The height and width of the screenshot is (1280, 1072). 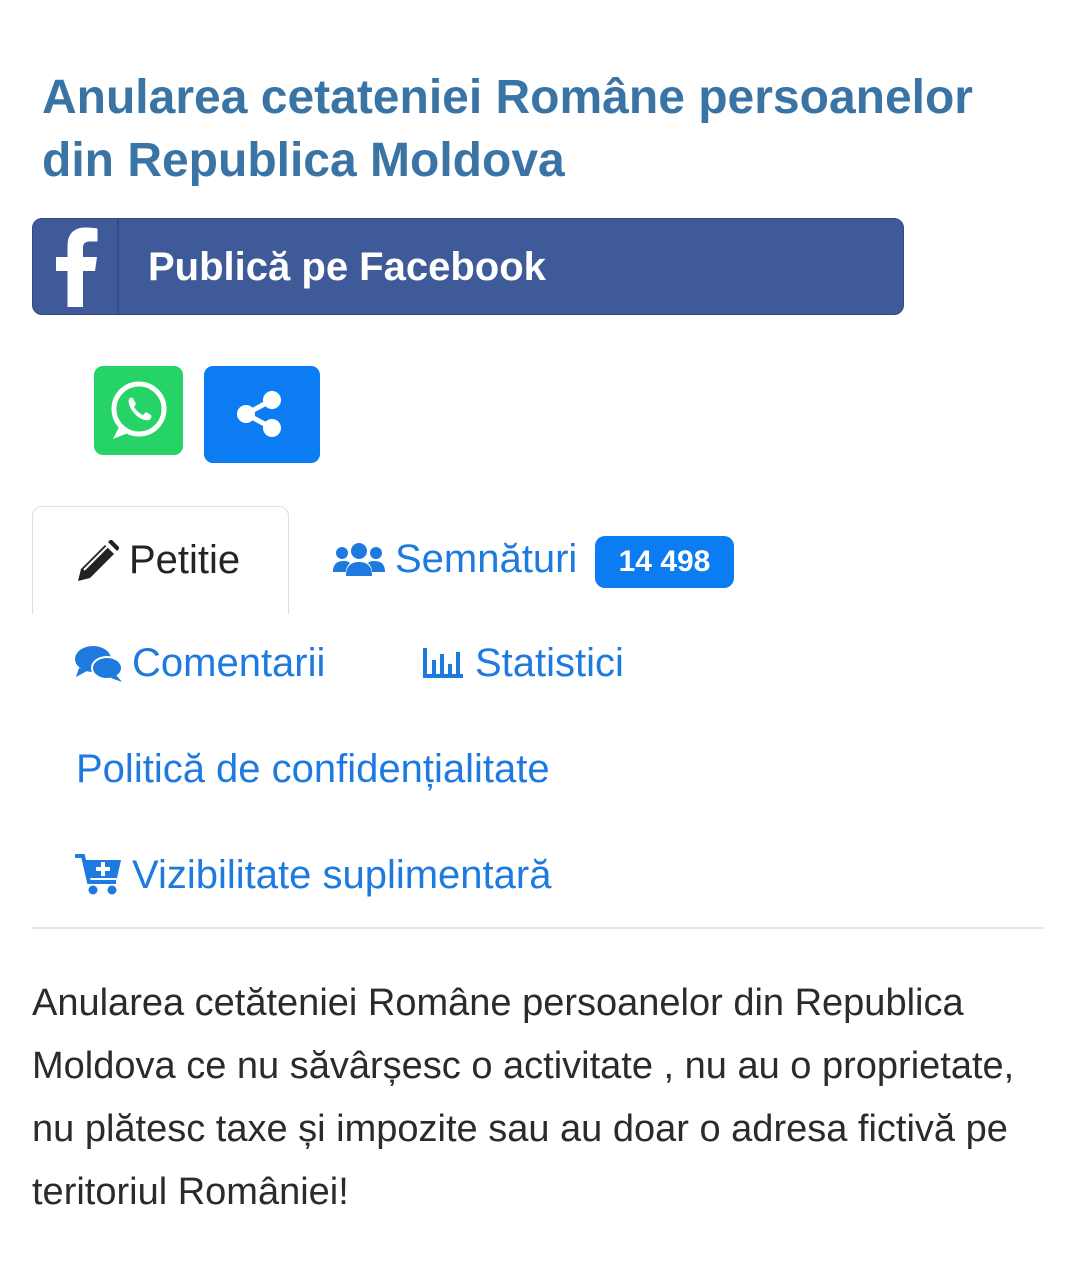 What do you see at coordinates (185, 560) in the screenshot?
I see `tab-petition-label: Petitie` at bounding box center [185, 560].